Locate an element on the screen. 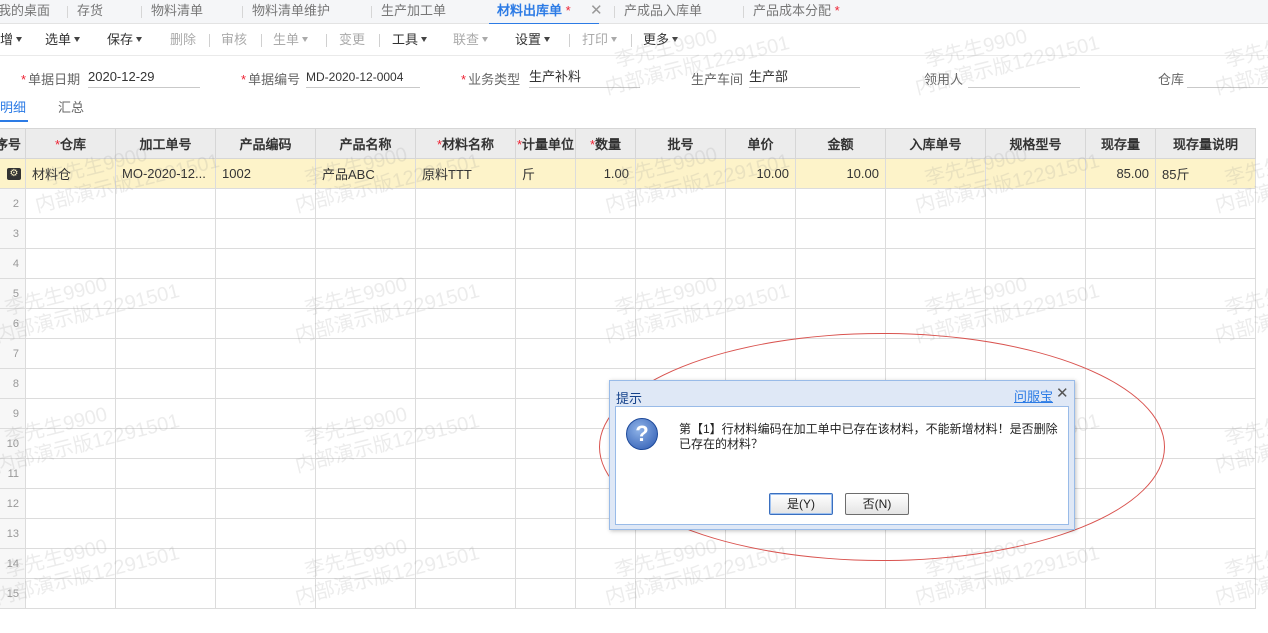  change-button: 变更 is located at coordinates (352, 40).